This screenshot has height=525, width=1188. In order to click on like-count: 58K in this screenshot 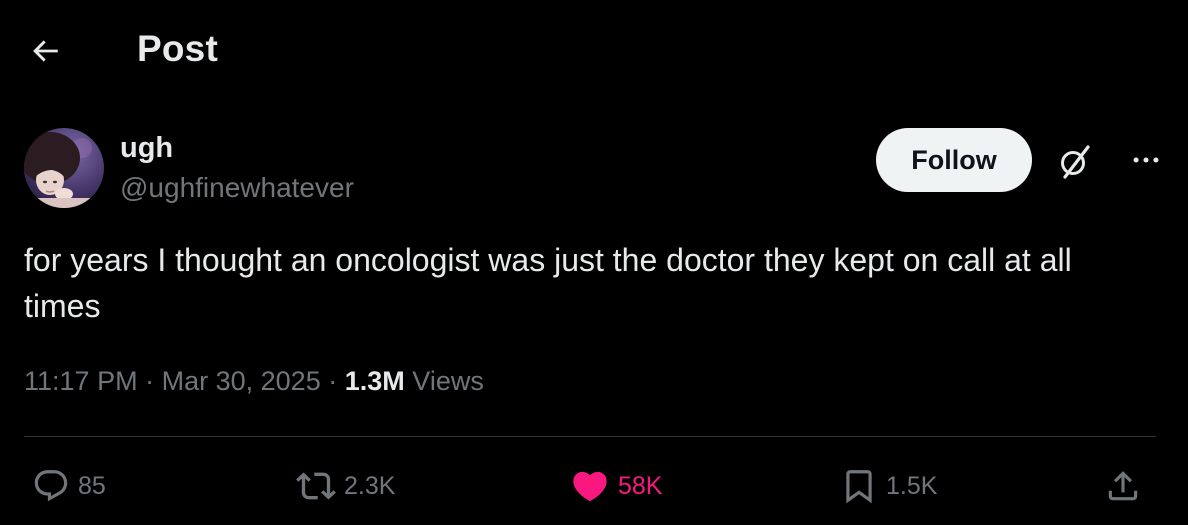, I will do `click(640, 485)`.